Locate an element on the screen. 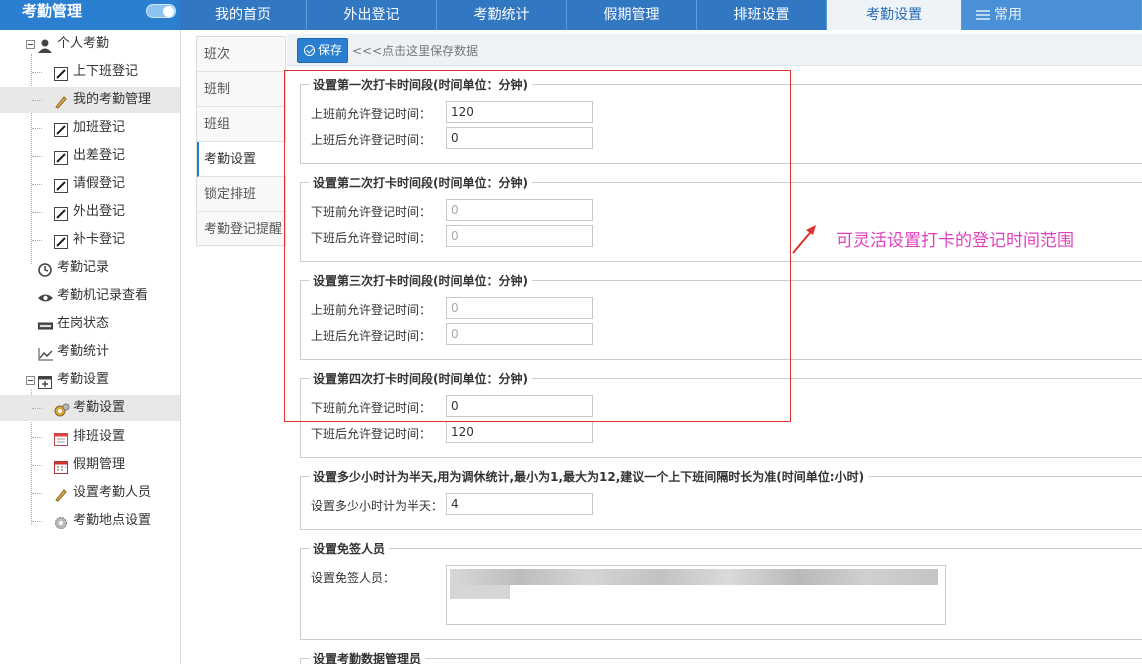  sidebar-item-outing-register: 外出登记 is located at coordinates (90, 212).